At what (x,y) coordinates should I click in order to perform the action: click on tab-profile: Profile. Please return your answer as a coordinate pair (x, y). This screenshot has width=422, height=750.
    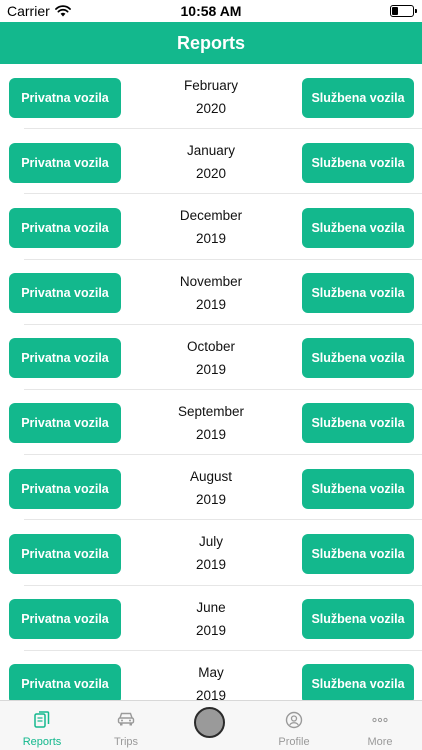
    Looking at the image, I should click on (294, 725).